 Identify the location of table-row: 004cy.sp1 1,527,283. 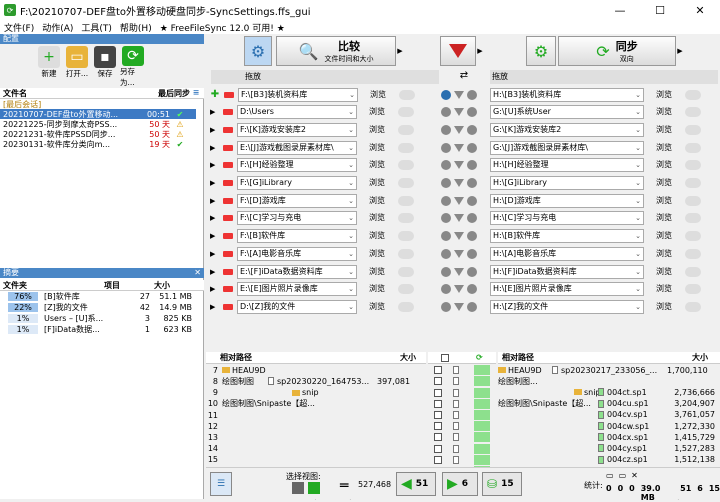
(609, 448).